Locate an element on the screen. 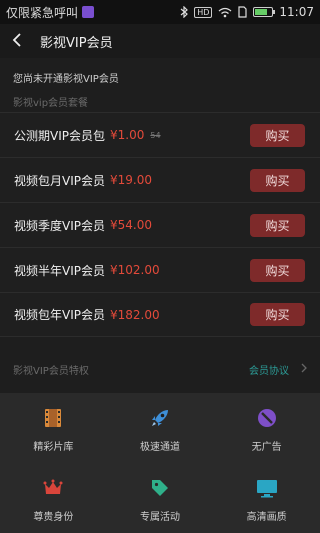 This screenshot has height=533, width=320. packages-section-label: 影视vip会员套餐 is located at coordinates (51, 103).